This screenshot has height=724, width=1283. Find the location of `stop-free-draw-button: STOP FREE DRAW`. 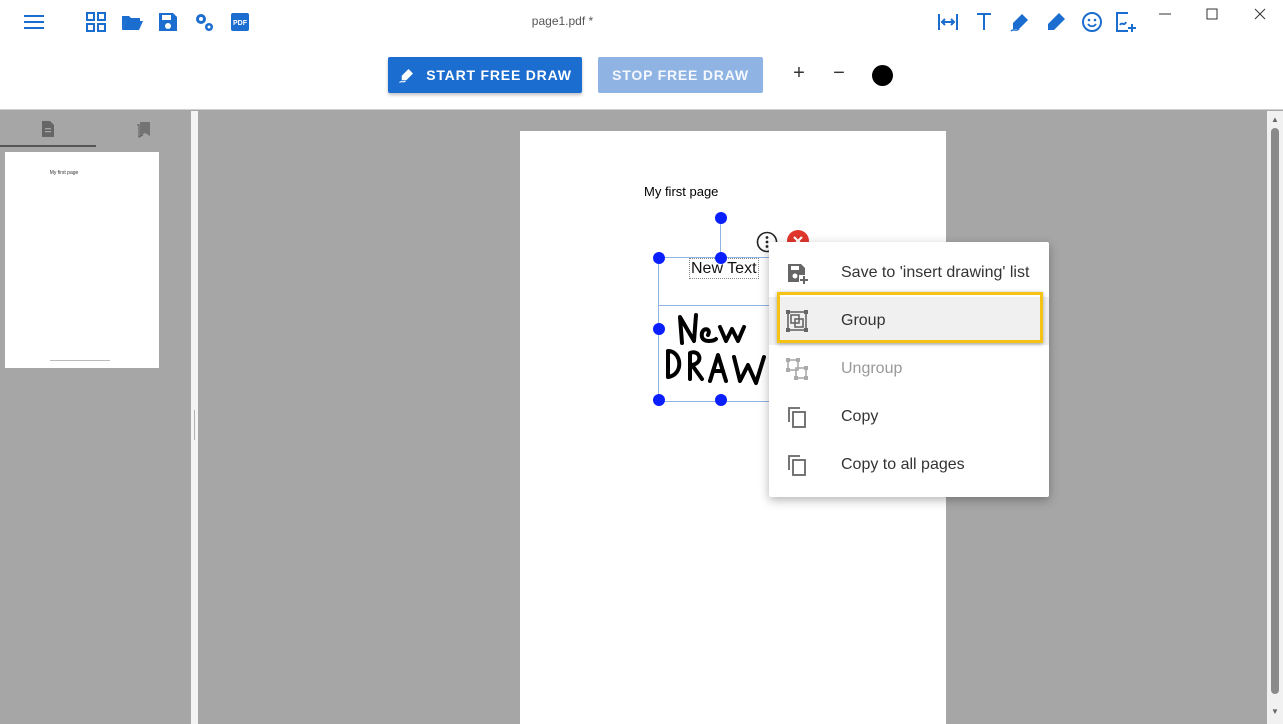

stop-free-draw-button: STOP FREE DRAW is located at coordinates (680, 75).